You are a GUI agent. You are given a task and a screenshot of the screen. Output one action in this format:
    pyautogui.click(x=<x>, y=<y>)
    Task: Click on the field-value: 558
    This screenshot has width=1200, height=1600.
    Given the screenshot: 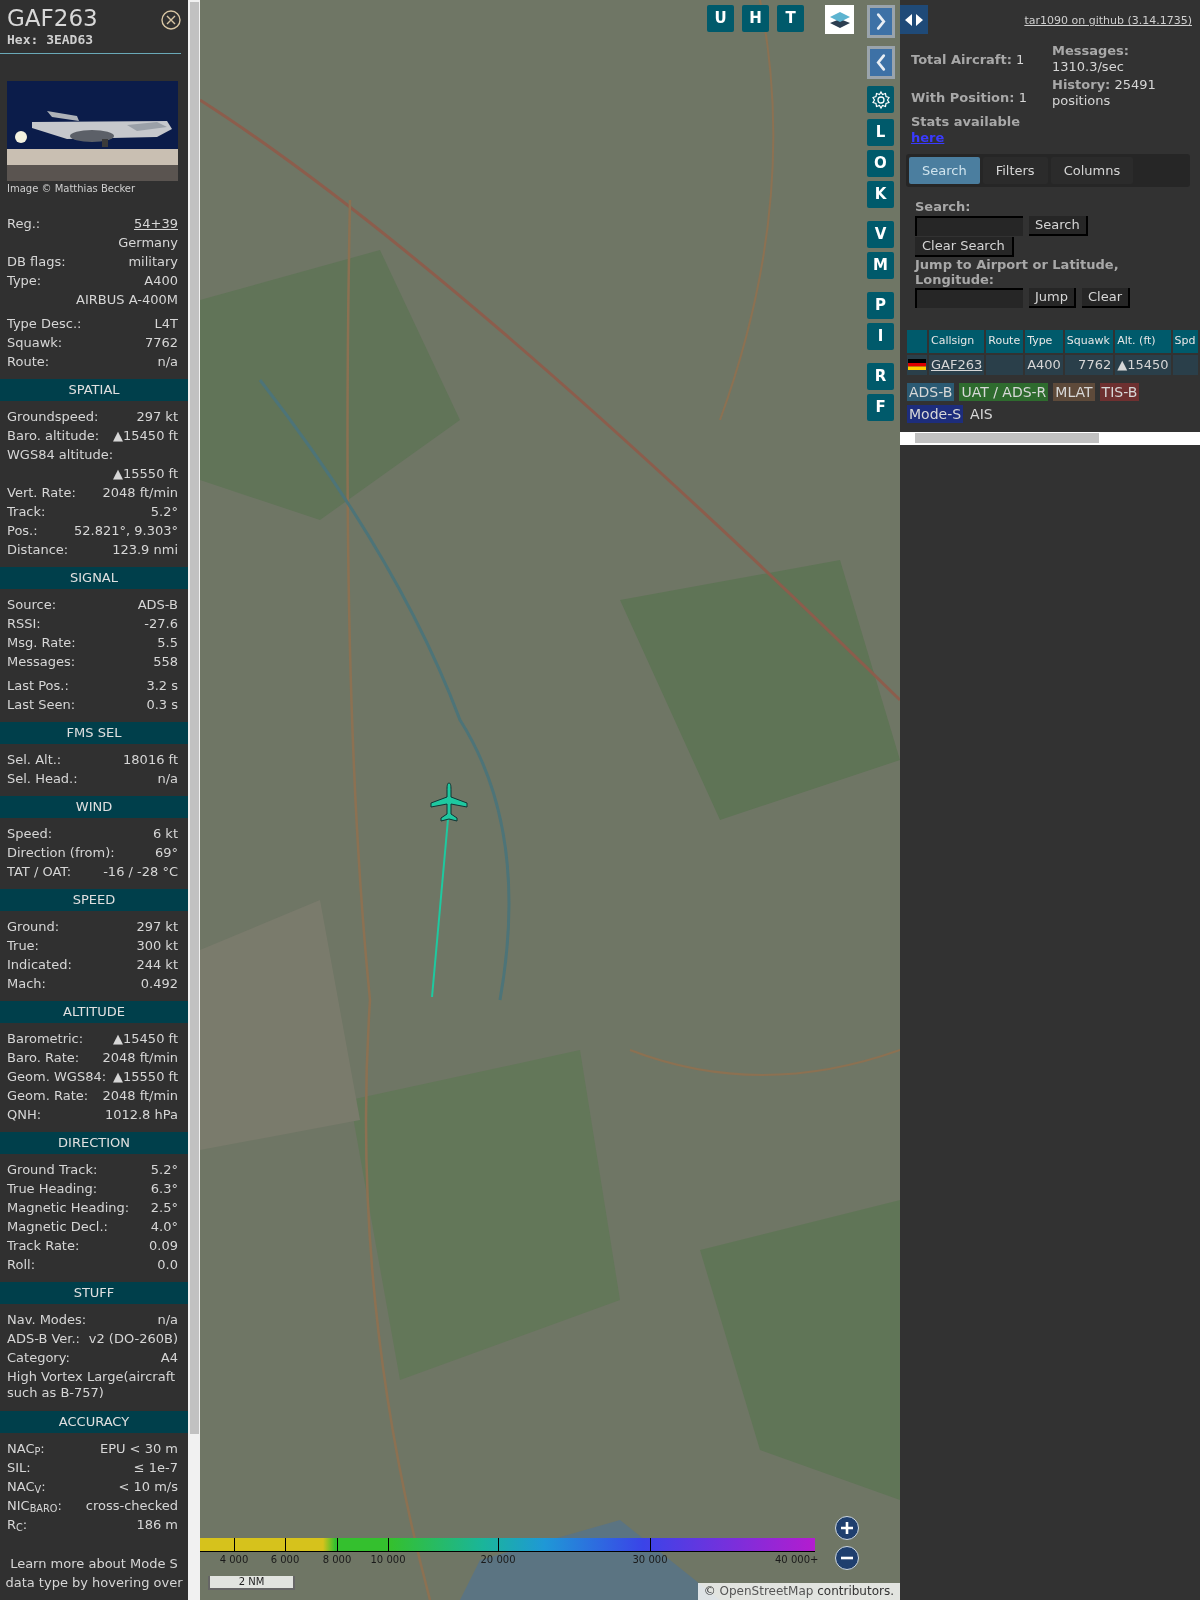 What is the action you would take?
    pyautogui.click(x=165, y=662)
    